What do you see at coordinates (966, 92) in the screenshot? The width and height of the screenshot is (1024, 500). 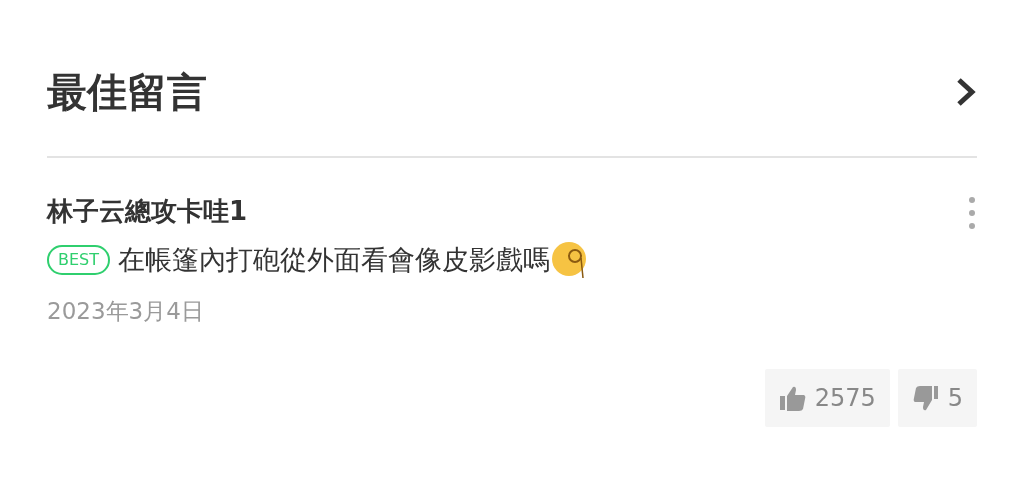 I see `chevron-right-icon` at bounding box center [966, 92].